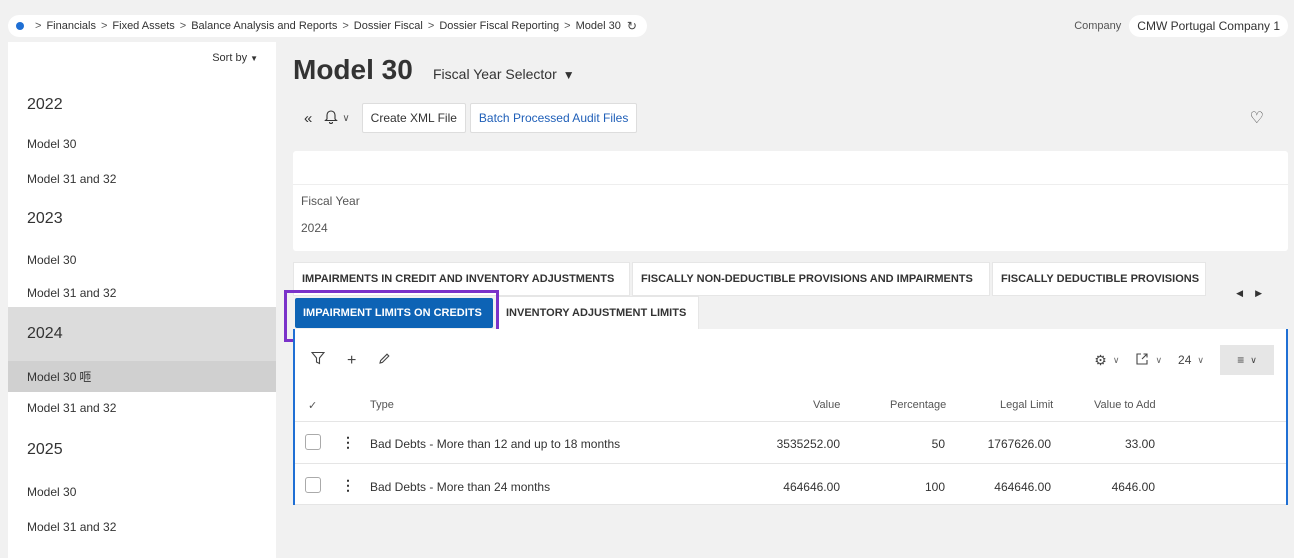 The image size is (1294, 558). Describe the element at coordinates (413, 118) in the screenshot. I see `create-xml-file-button: Create XML File` at that location.